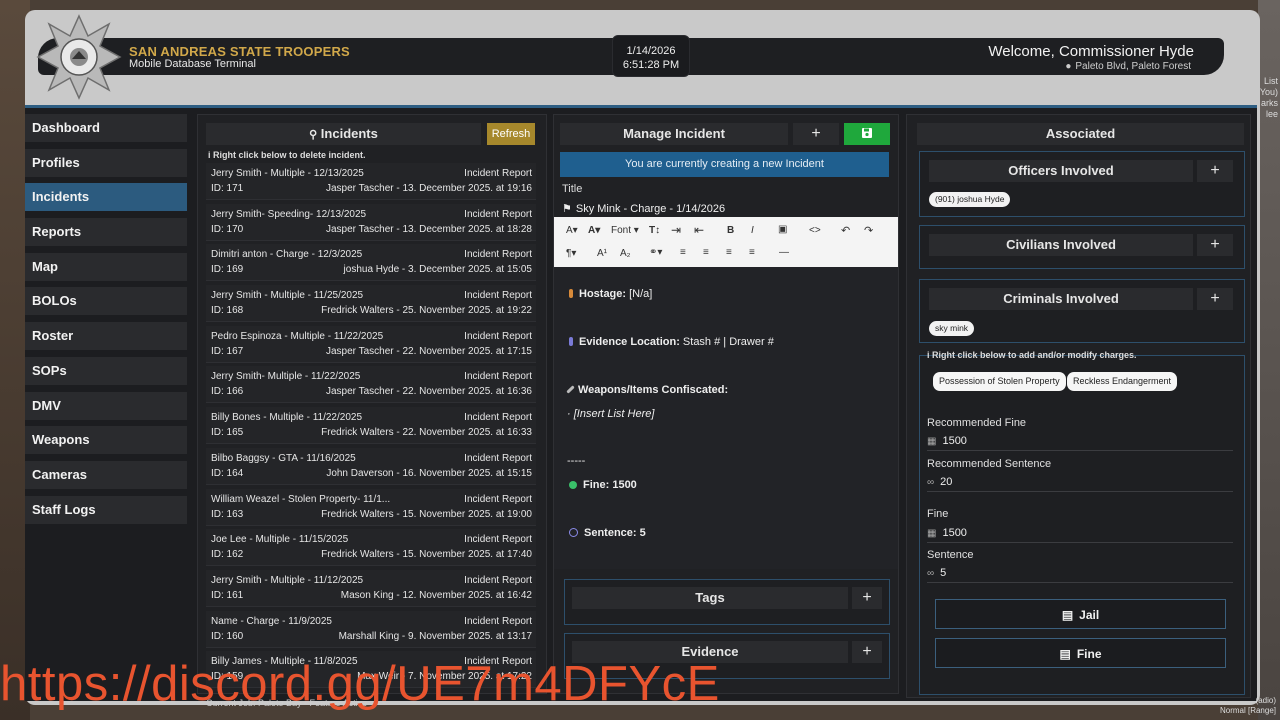 The height and width of the screenshot is (720, 1280). Describe the element at coordinates (106, 301) in the screenshot. I see `sidebar-item-bolos: BOLOs` at that location.